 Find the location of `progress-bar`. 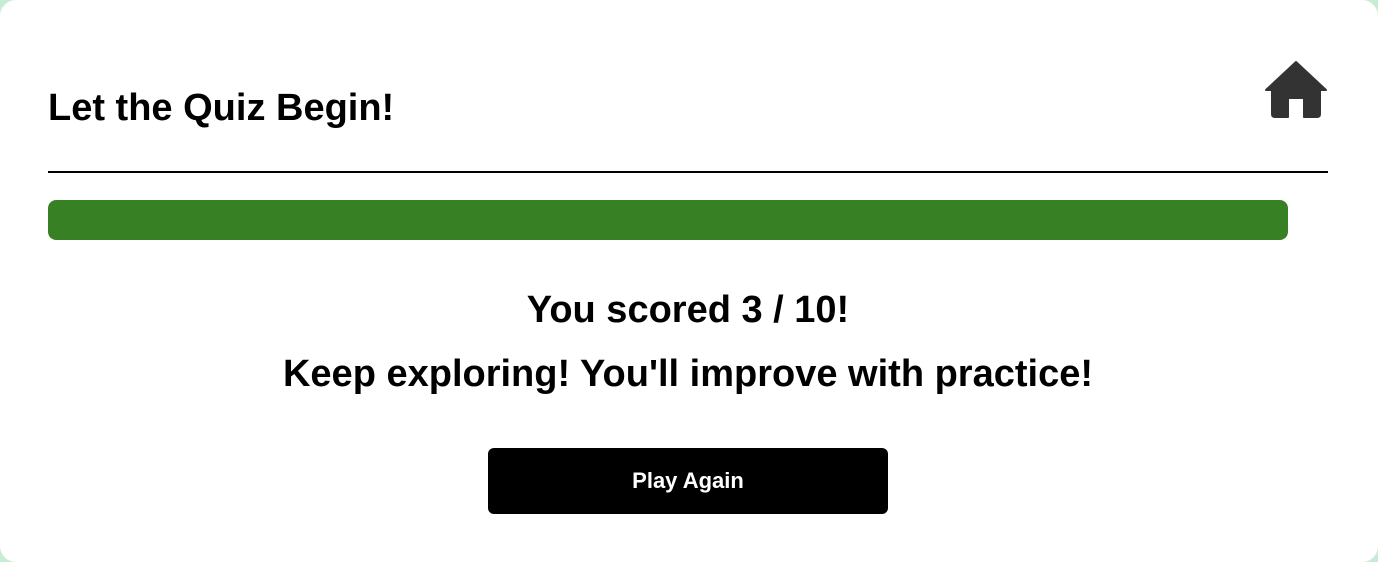

progress-bar is located at coordinates (668, 220).